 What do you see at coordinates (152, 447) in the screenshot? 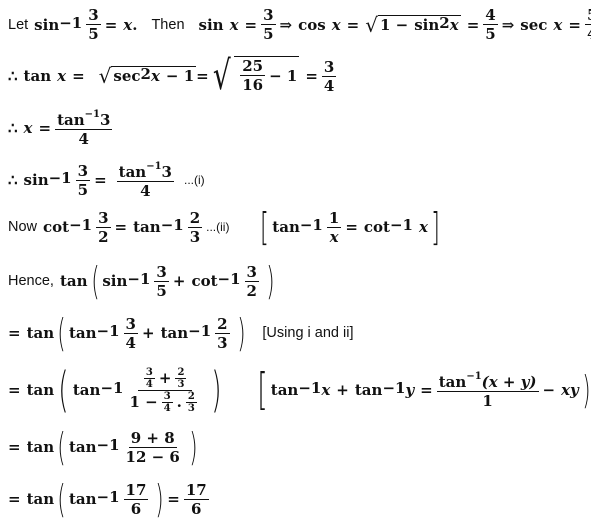
I see `fraction-9plus8-over-12minus6: 9 + 8 12 − 6` at bounding box center [152, 447].